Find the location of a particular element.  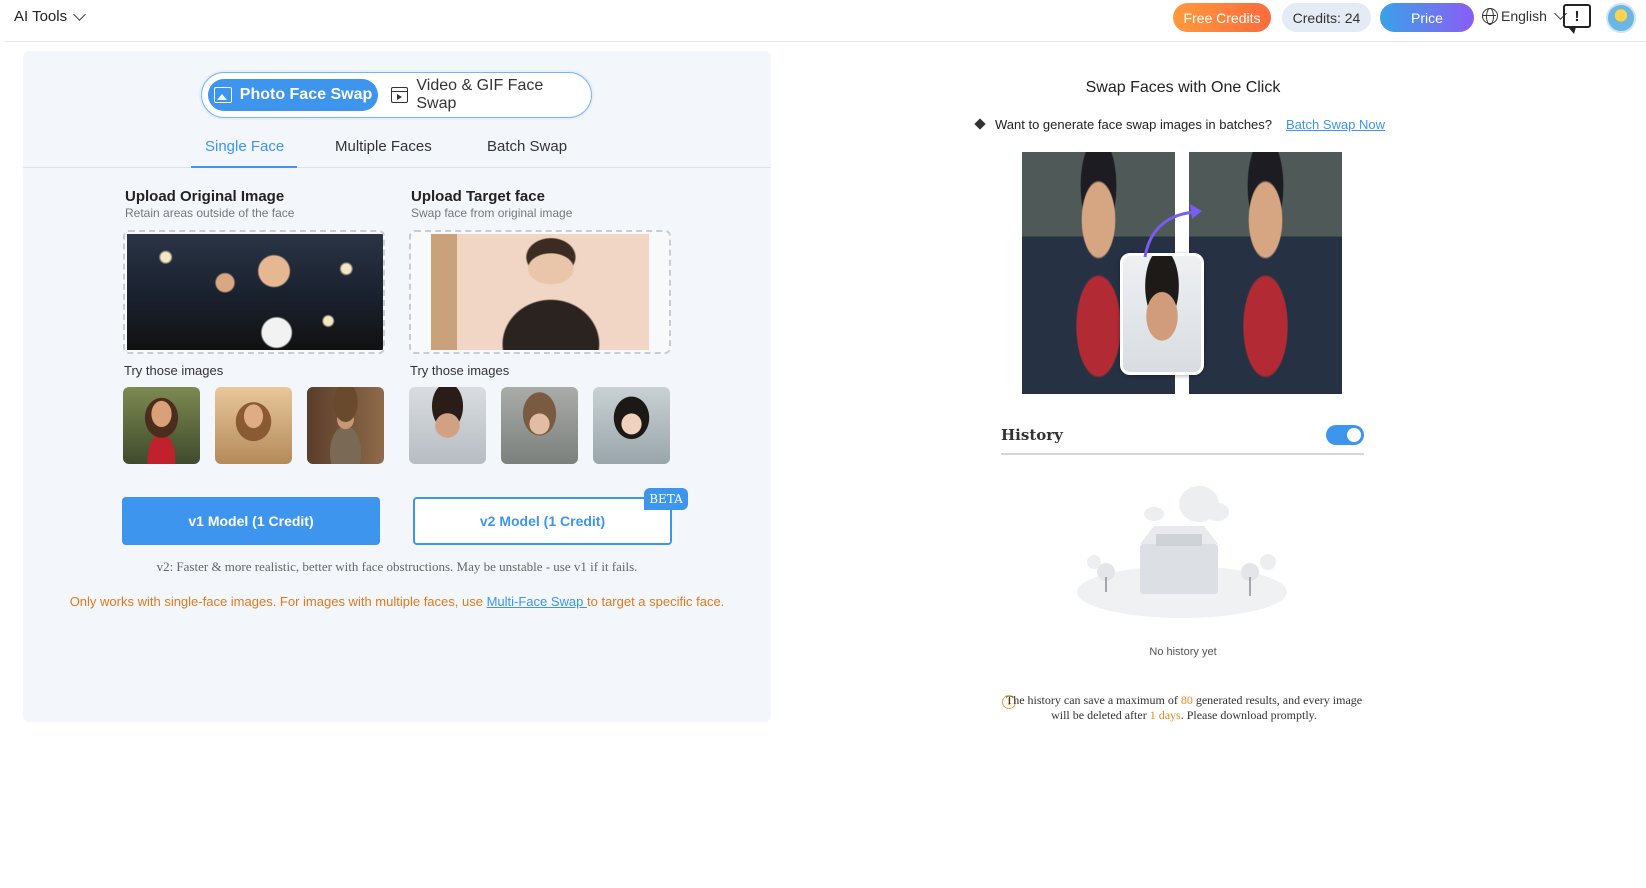

batch-swap-now-link: Batch Swap Now is located at coordinates (1335, 124).